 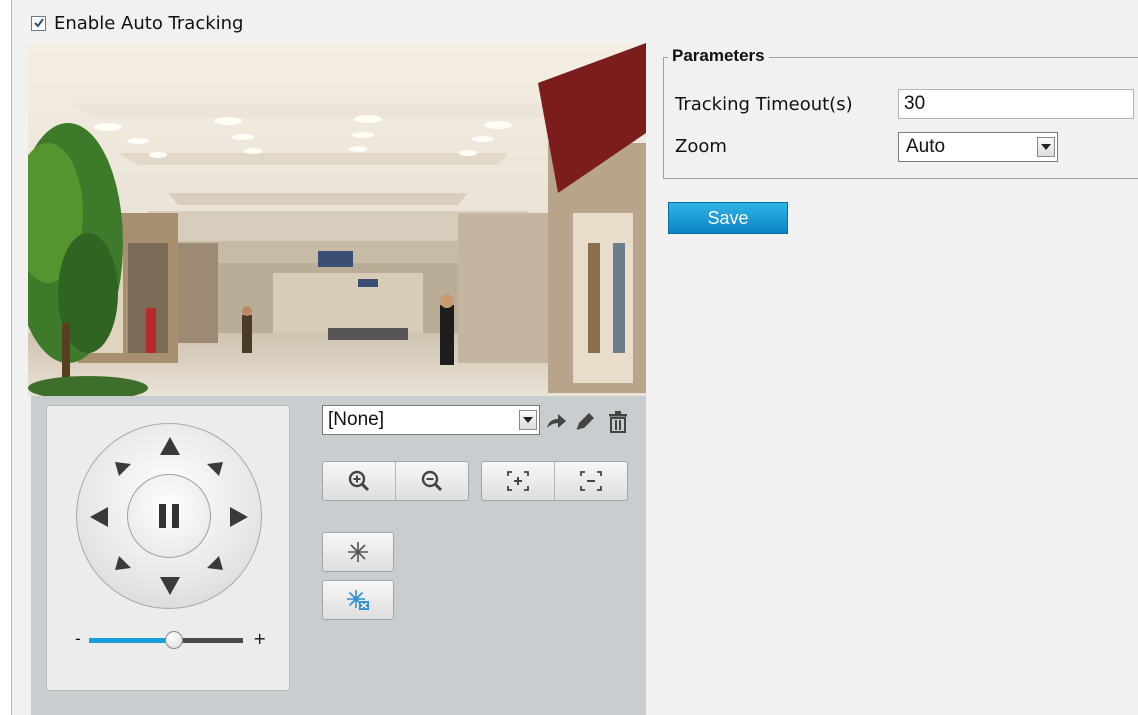 I want to click on focus-near-icon, so click(x=518, y=481).